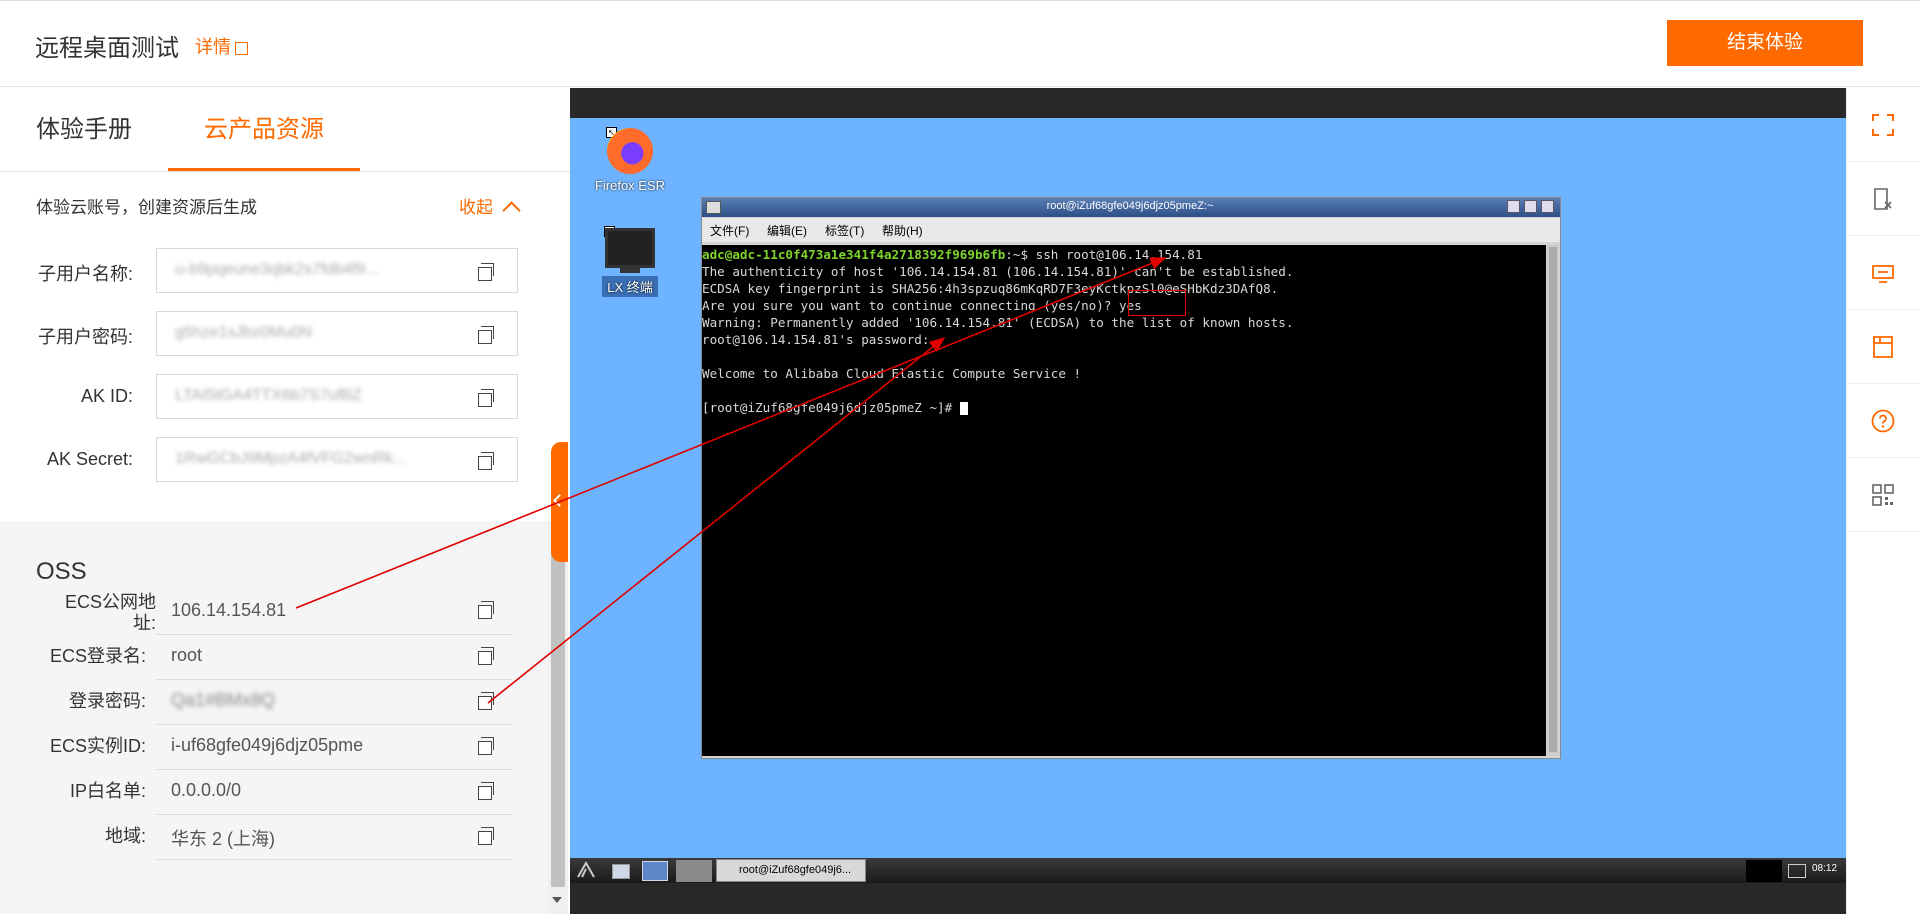 This screenshot has width=1920, height=914. What do you see at coordinates (1547, 206) in the screenshot?
I see `close-icon` at bounding box center [1547, 206].